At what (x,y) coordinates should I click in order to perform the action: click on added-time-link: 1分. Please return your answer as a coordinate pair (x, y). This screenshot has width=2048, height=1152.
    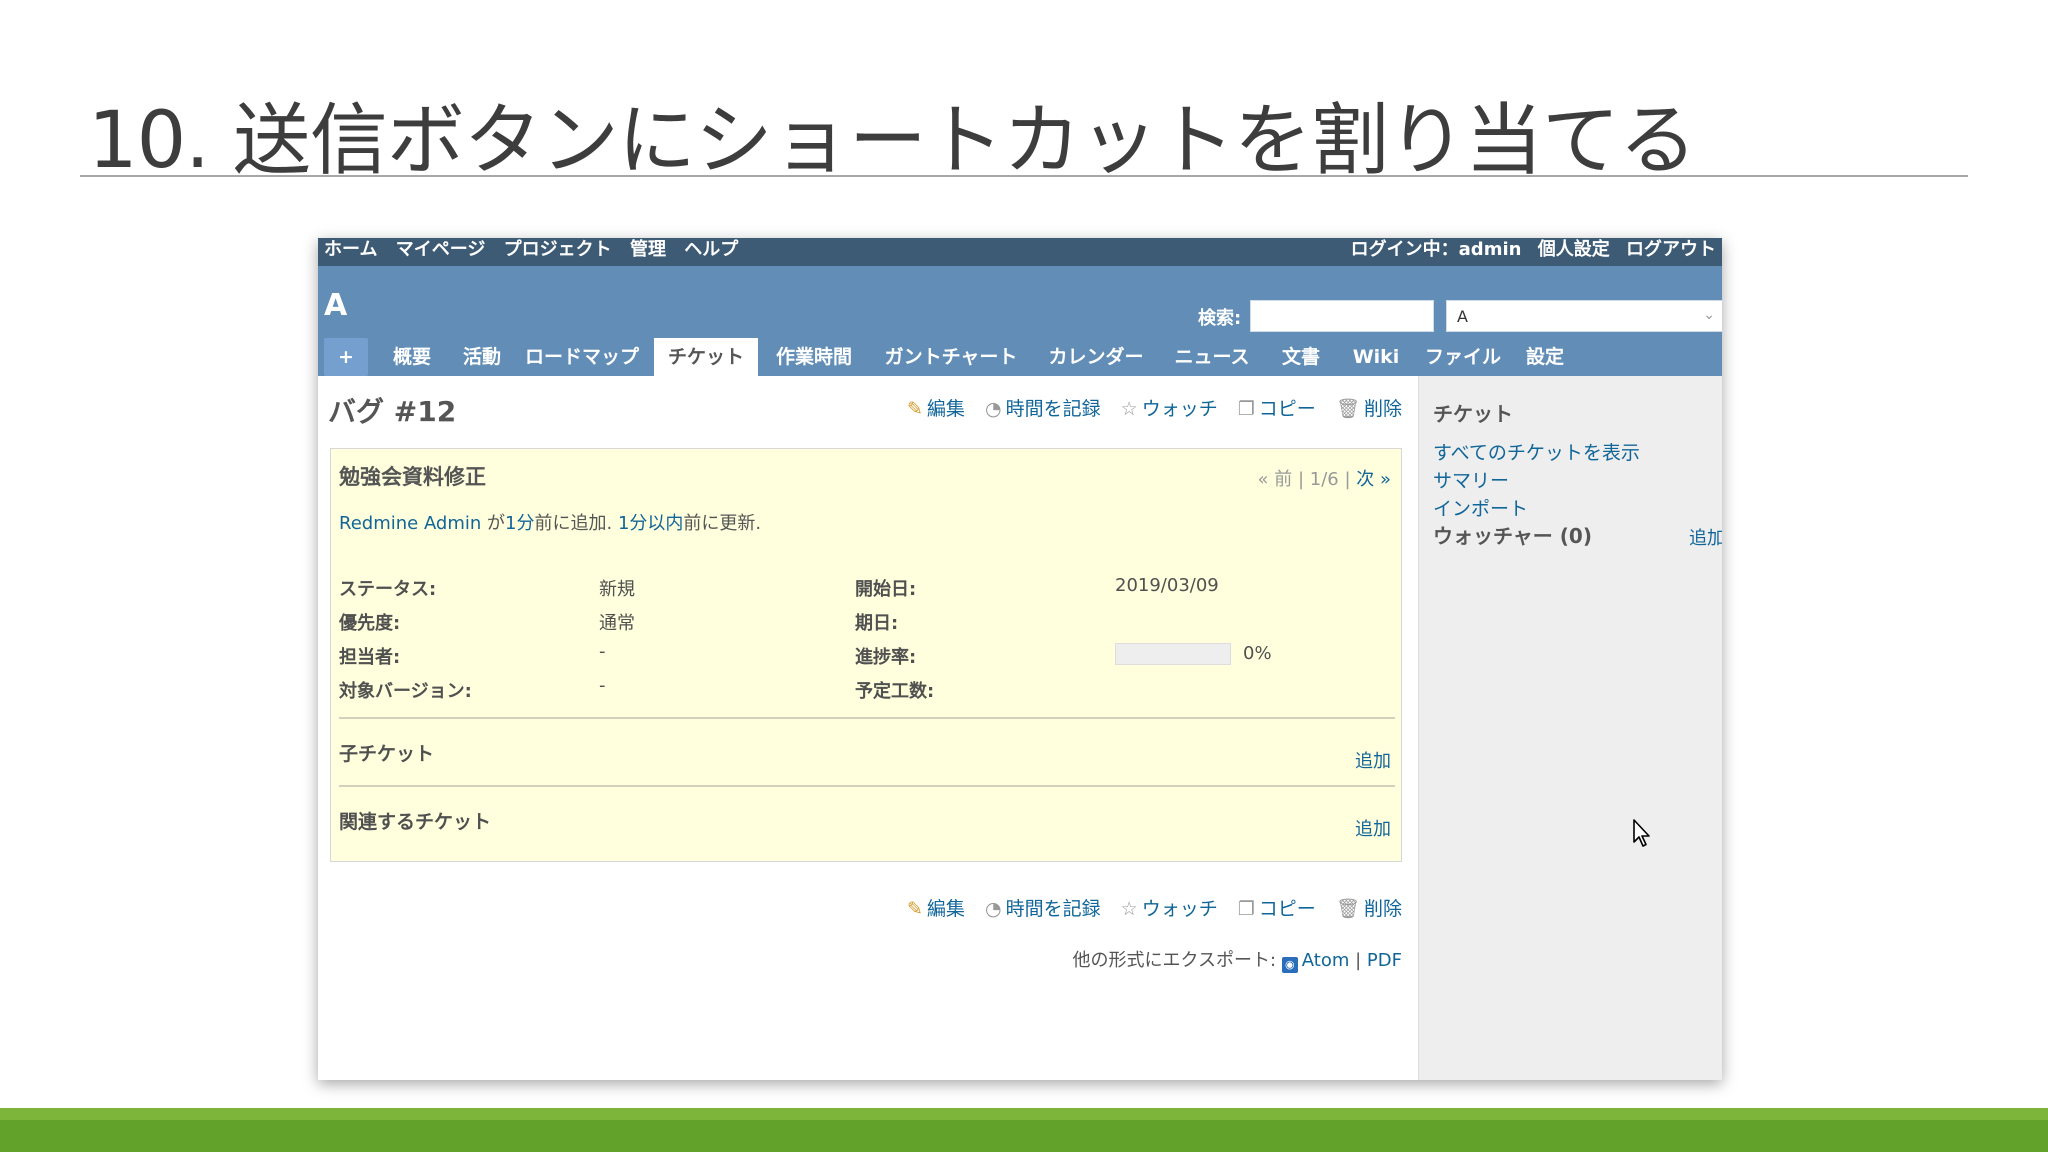
    Looking at the image, I should click on (519, 523).